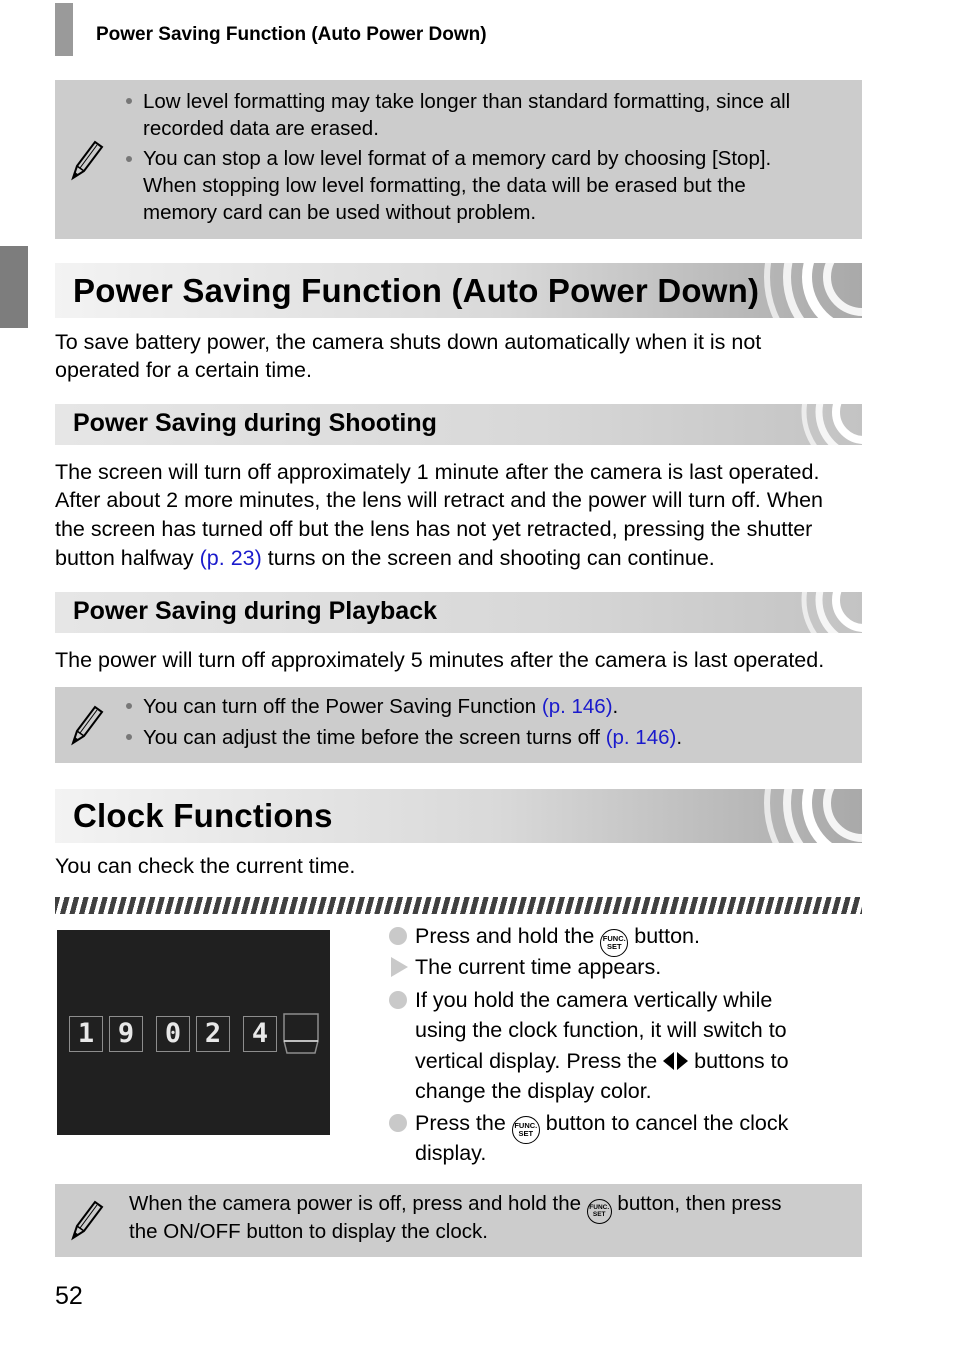  Describe the element at coordinates (205, 866) in the screenshot. I see `clock-intro: You can check the current time.` at that location.